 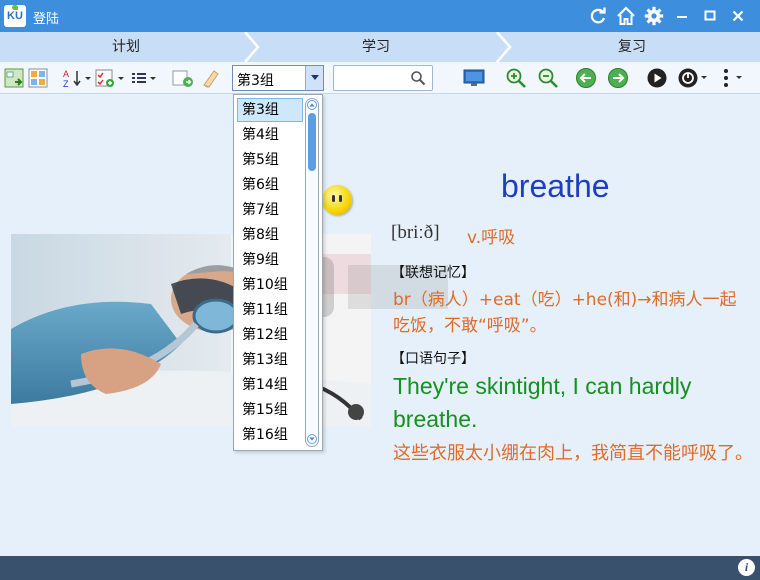 What do you see at coordinates (46, 19) in the screenshot?
I see `window-title: 登陆` at bounding box center [46, 19].